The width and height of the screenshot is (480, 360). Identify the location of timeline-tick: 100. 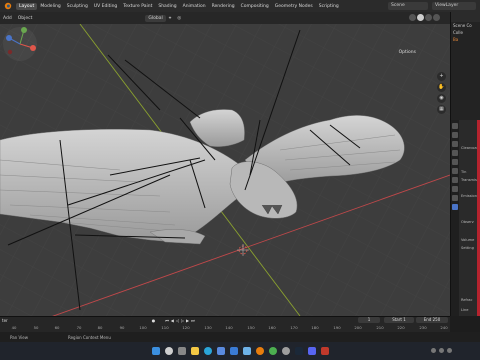
(143, 327).